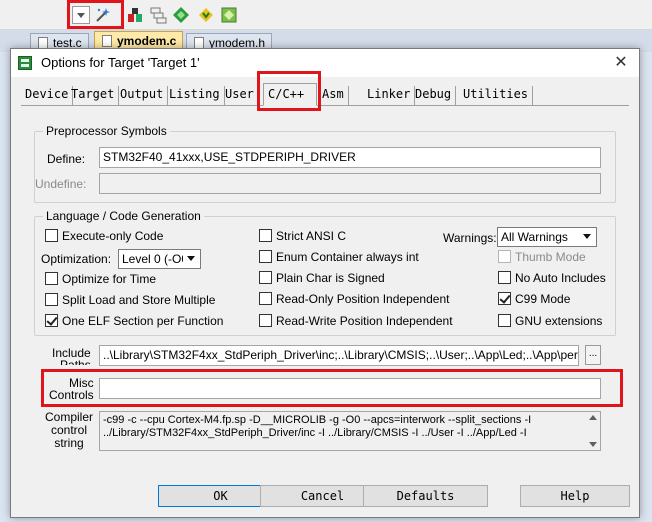 This screenshot has height=522, width=652. I want to click on plain-char-checkbox, so click(265, 277).